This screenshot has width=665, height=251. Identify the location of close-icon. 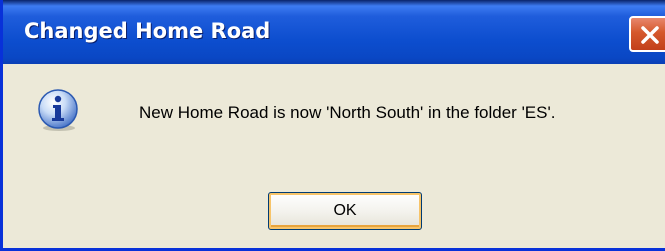
(650, 35).